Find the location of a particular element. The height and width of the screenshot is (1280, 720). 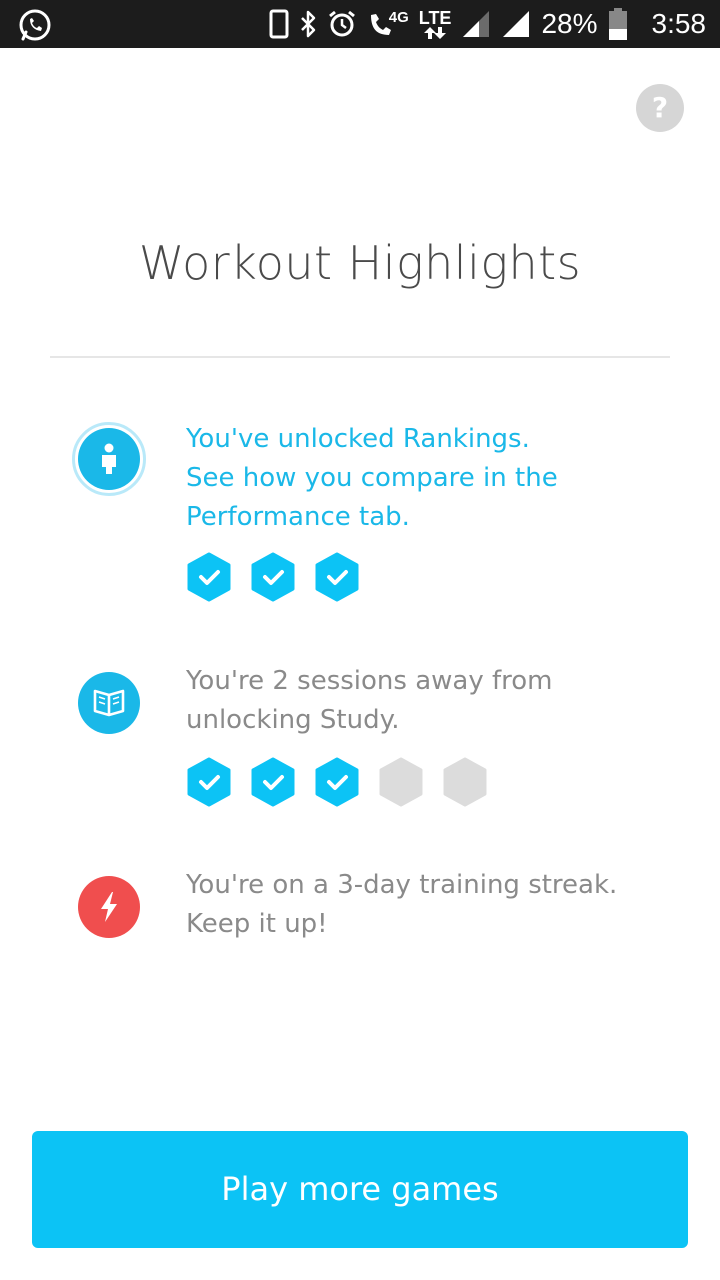

battery-percent: 28% is located at coordinates (569, 23).